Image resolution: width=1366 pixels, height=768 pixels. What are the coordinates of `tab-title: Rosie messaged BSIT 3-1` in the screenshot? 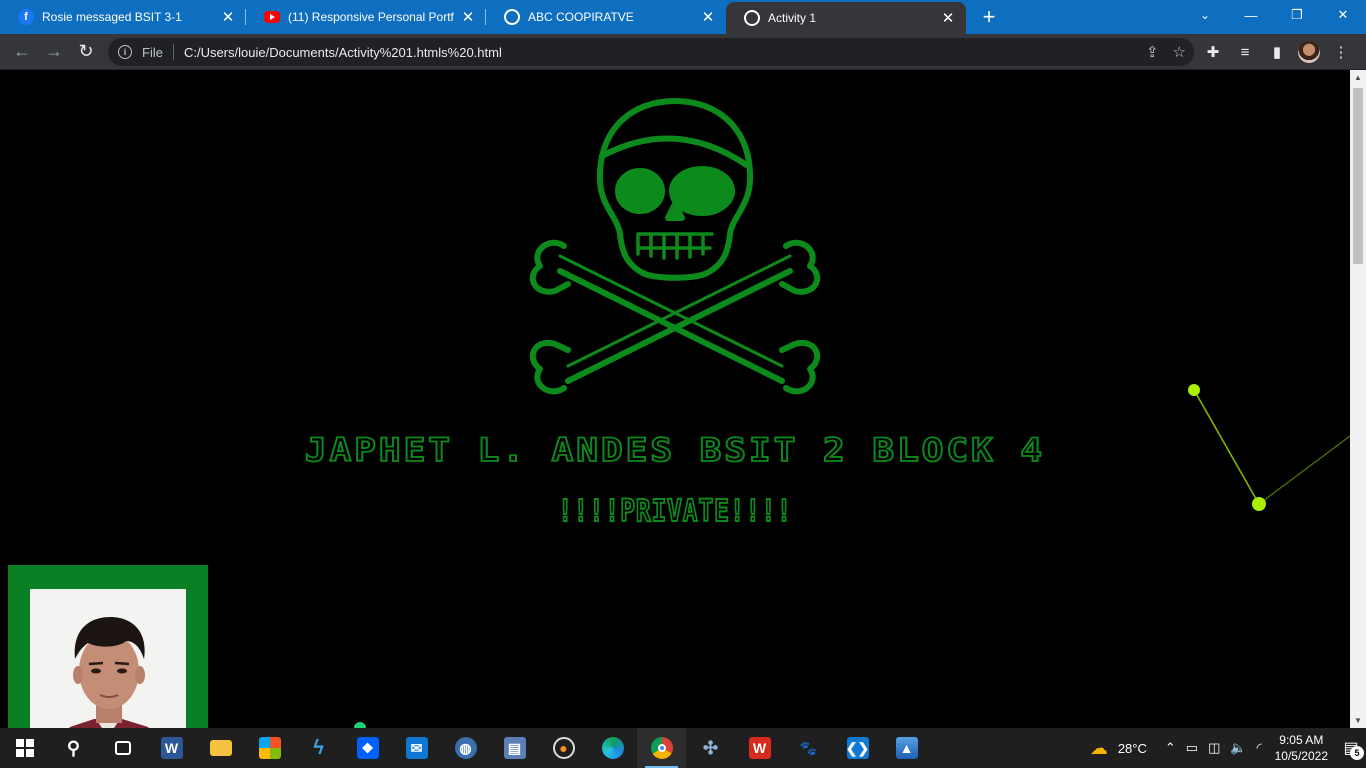 It's located at (112, 17).